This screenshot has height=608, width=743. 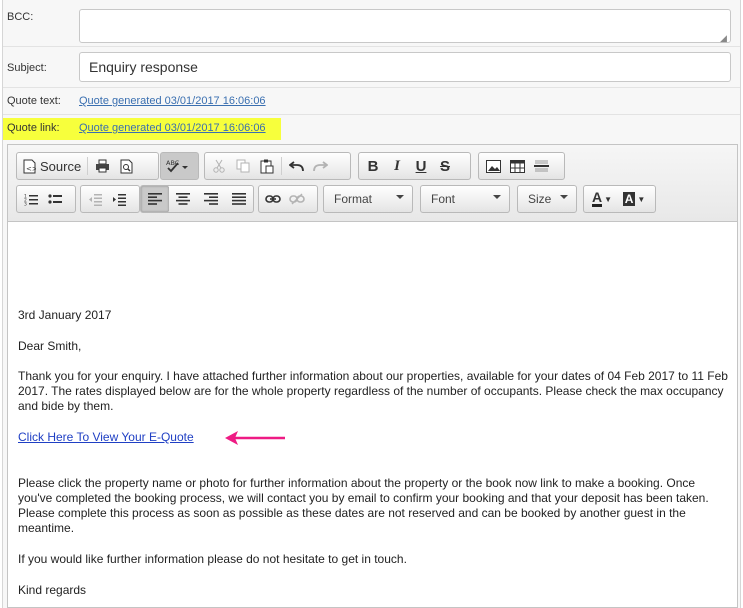 I want to click on format-label: Format, so click(x=353, y=199).